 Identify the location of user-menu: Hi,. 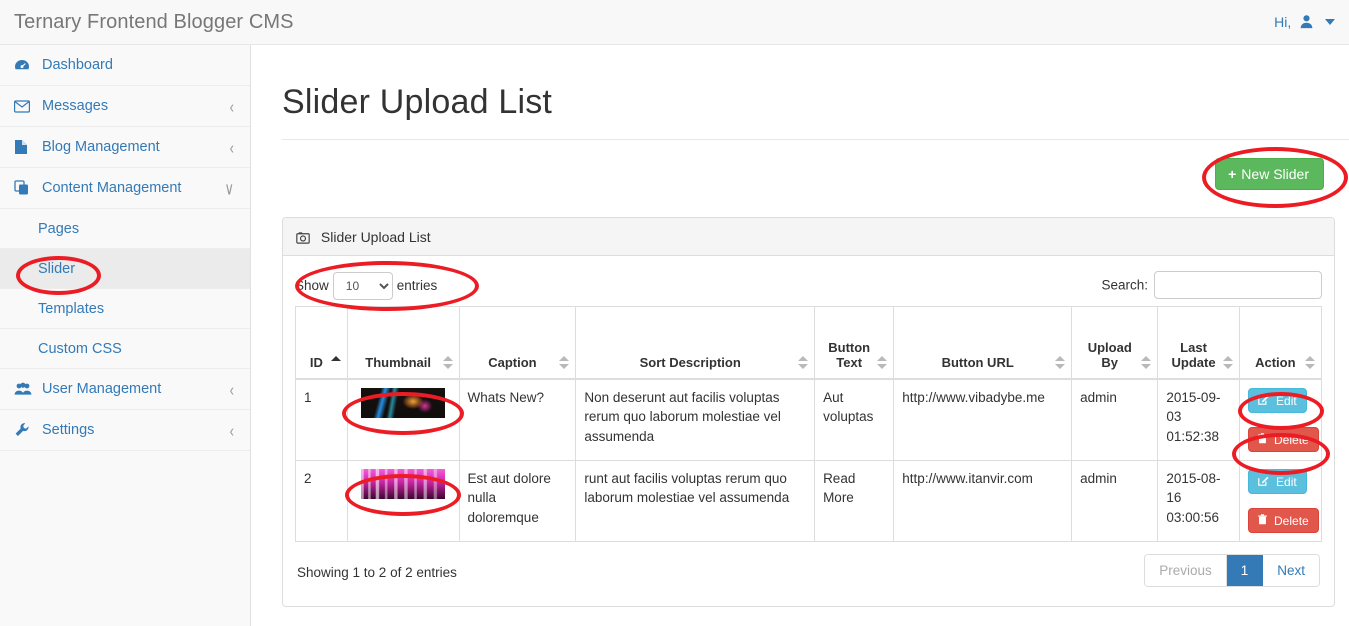
(1304, 22).